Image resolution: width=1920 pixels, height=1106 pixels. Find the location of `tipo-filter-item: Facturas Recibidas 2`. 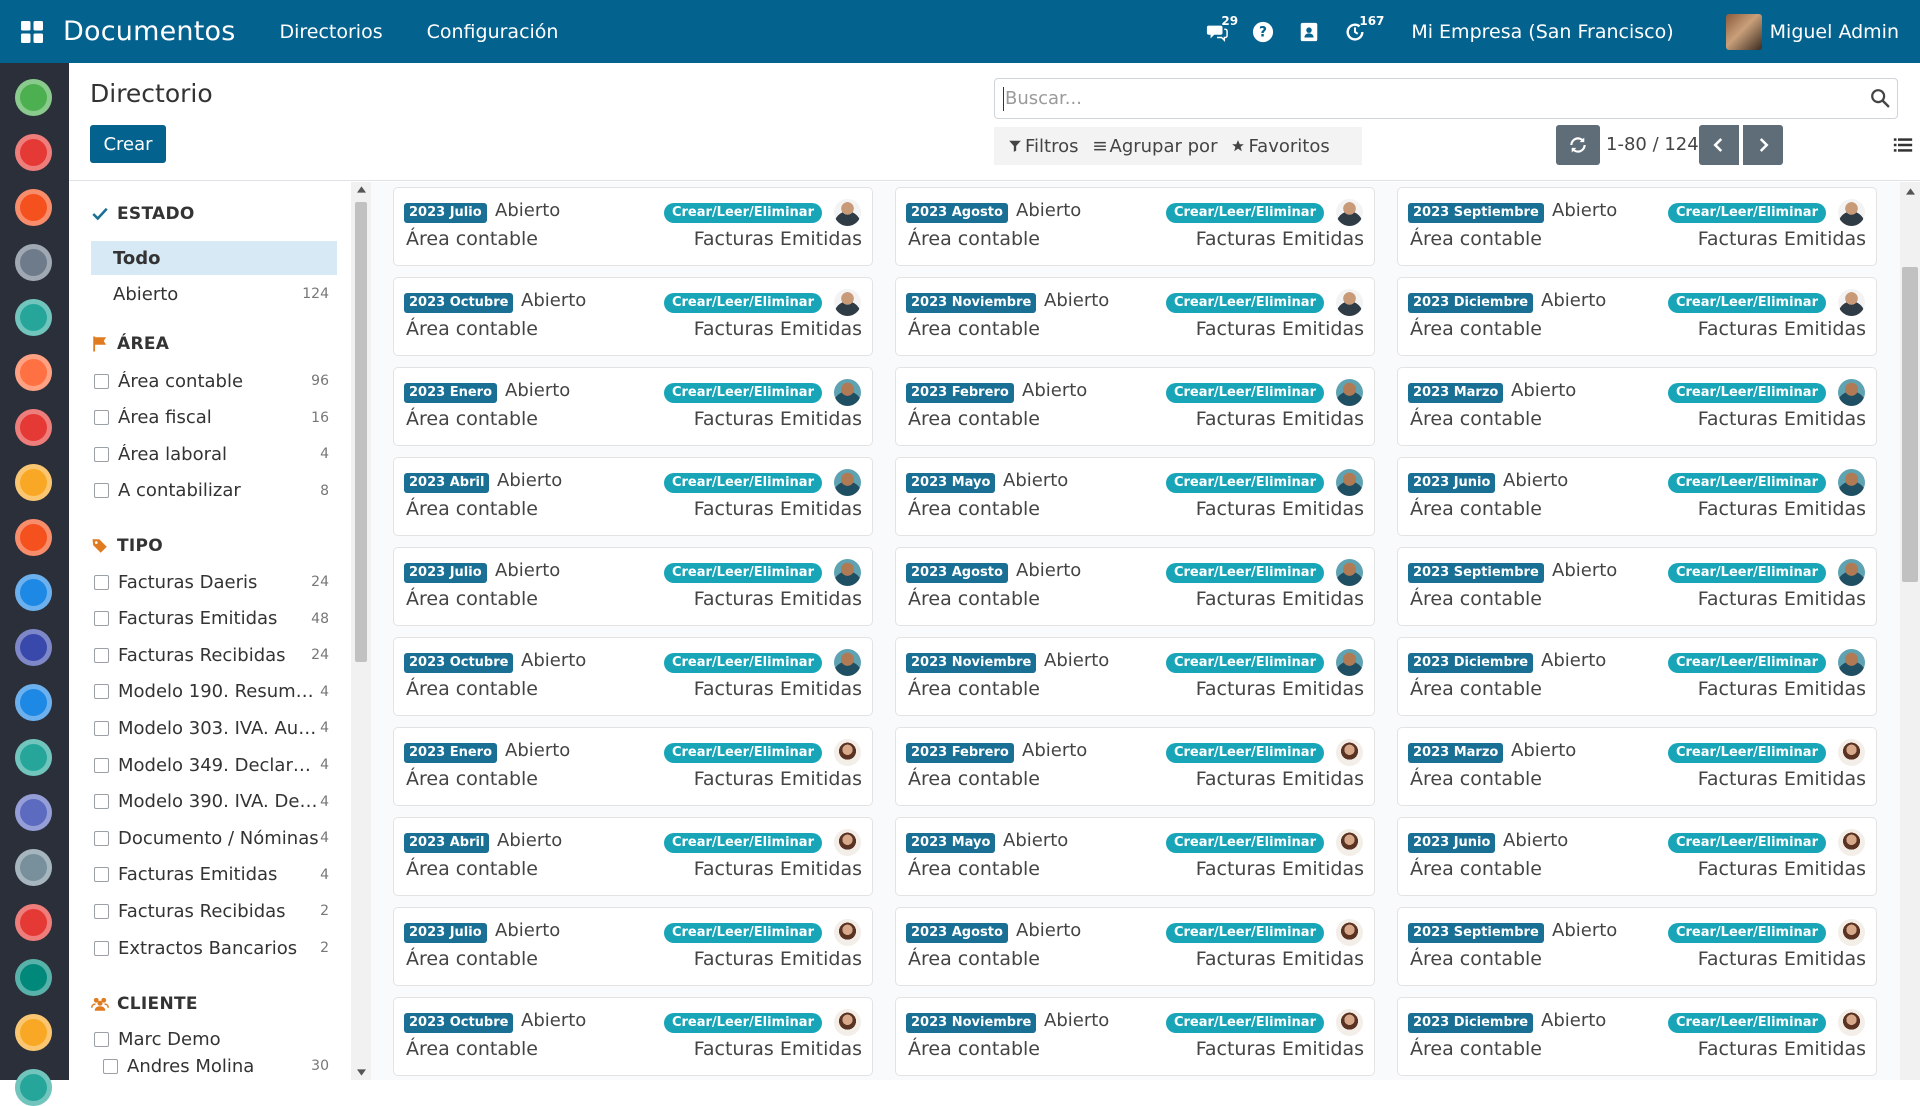

tipo-filter-item: Facturas Recibidas 2 is located at coordinates (214, 911).